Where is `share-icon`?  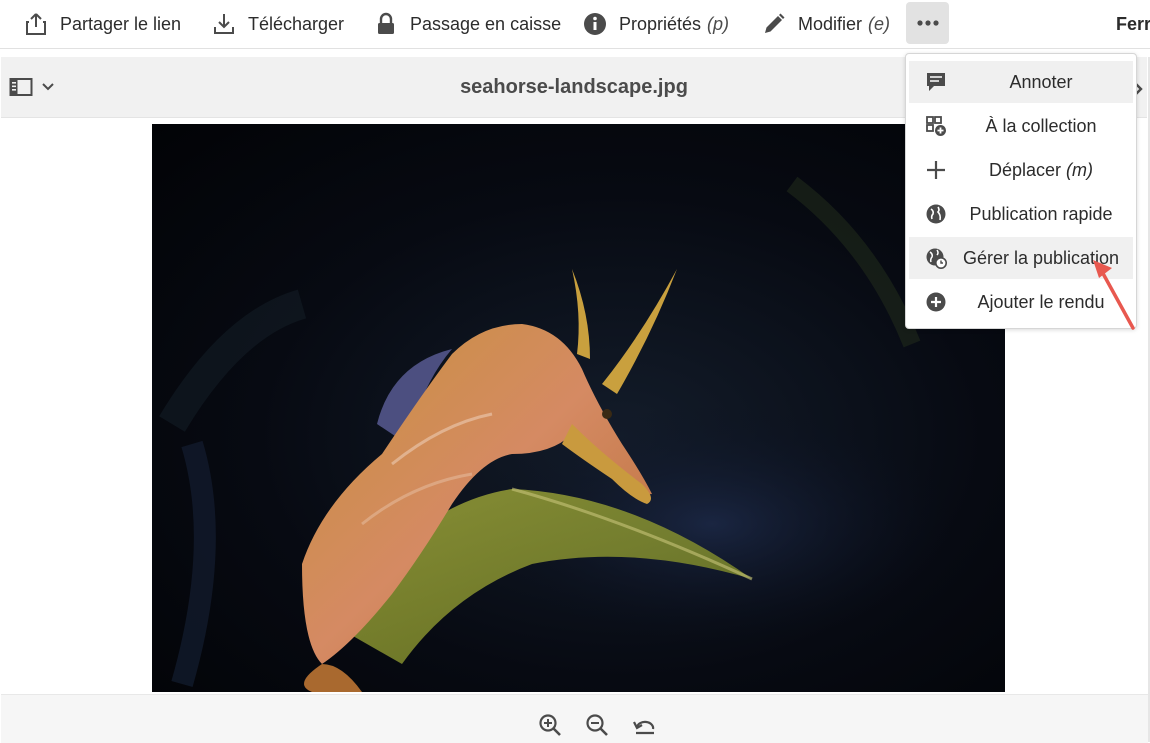
share-icon is located at coordinates (36, 24).